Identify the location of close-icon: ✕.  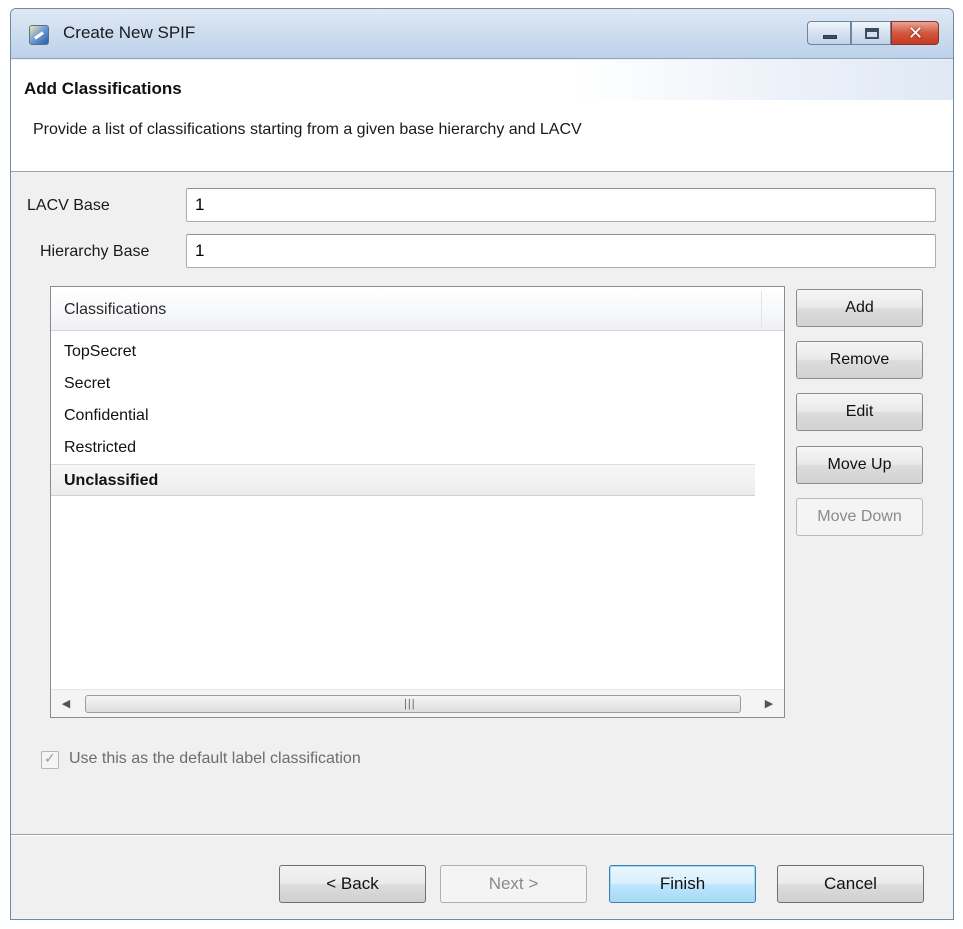
(916, 33).